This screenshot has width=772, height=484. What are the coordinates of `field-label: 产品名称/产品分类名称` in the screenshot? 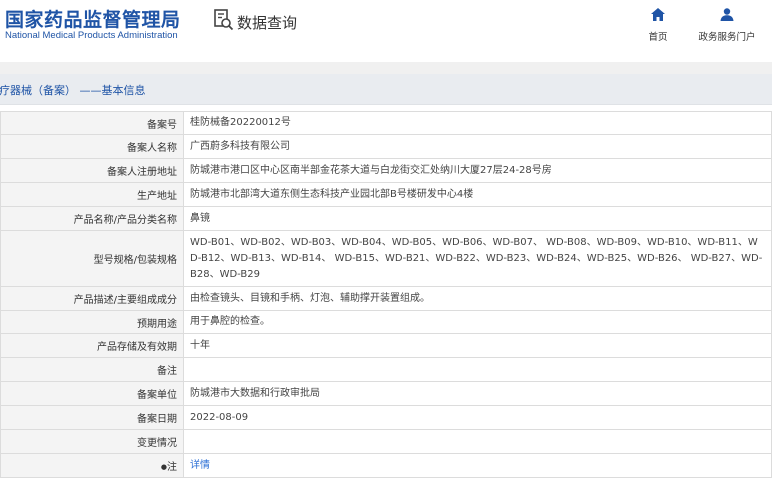 It's located at (92, 218).